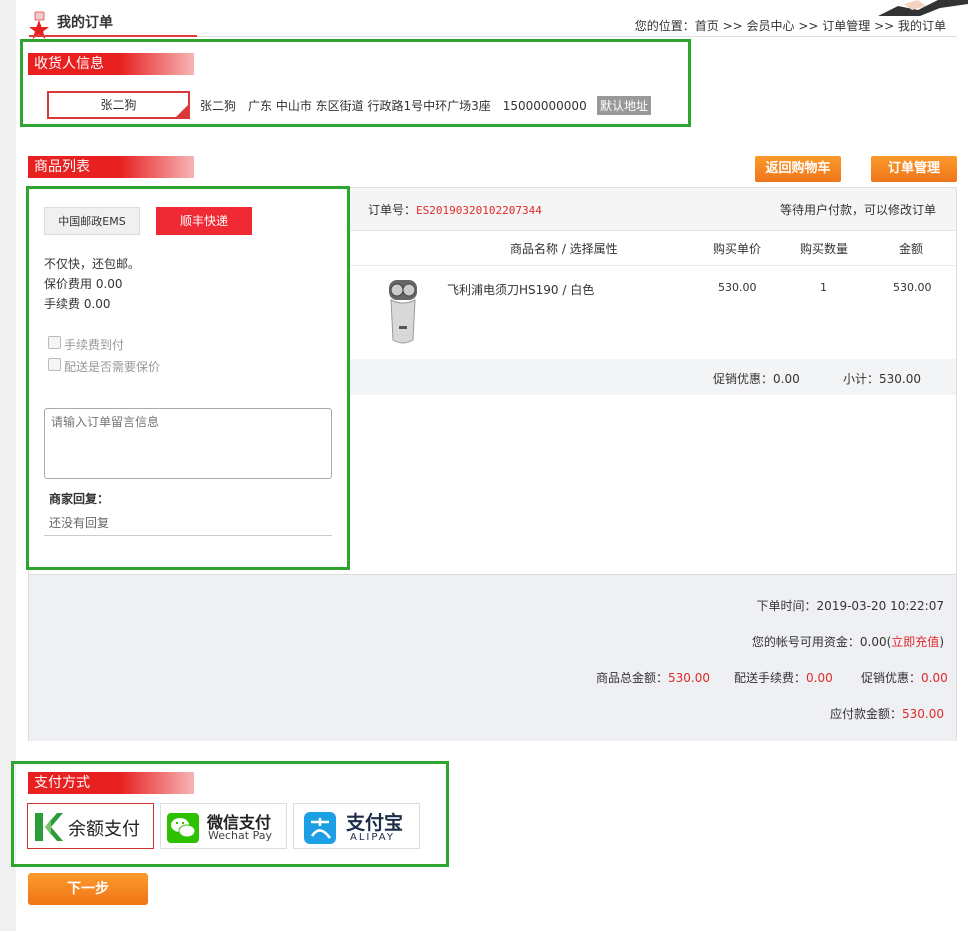  I want to click on product-price: 530.00, so click(737, 287).